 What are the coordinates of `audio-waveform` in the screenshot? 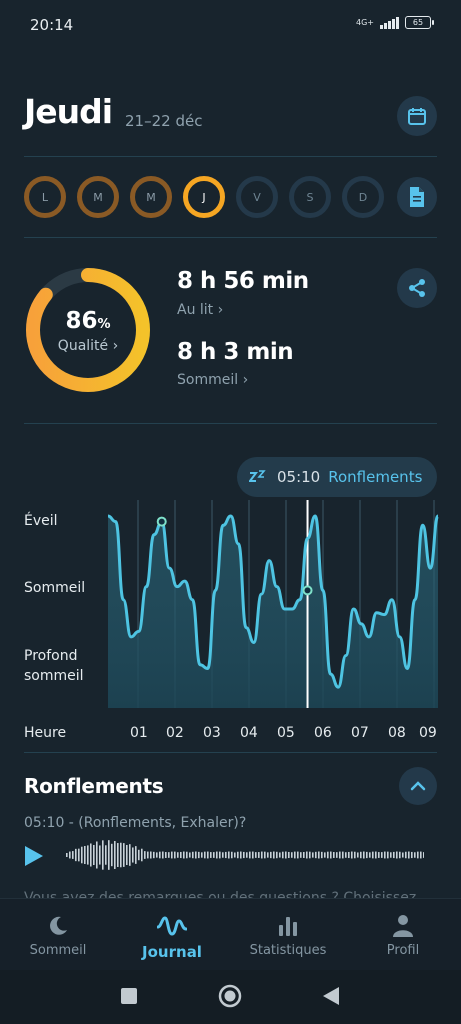 It's located at (244, 855).